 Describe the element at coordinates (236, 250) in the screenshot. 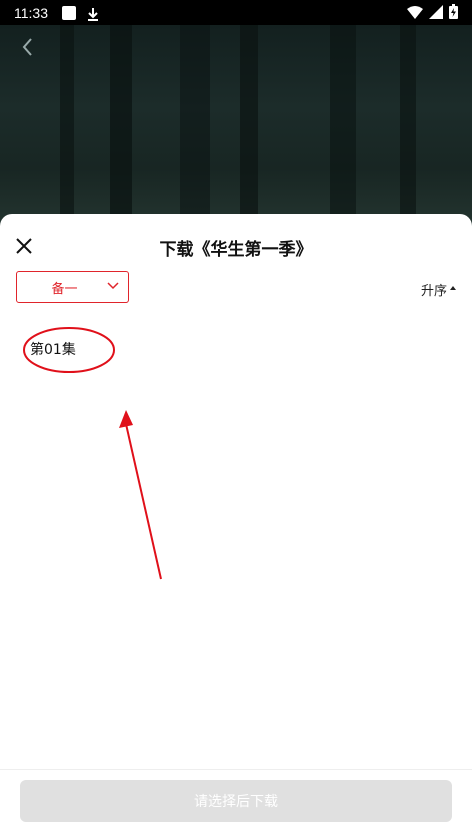

I see `sheet-title: 下载《华生第一季》` at that location.